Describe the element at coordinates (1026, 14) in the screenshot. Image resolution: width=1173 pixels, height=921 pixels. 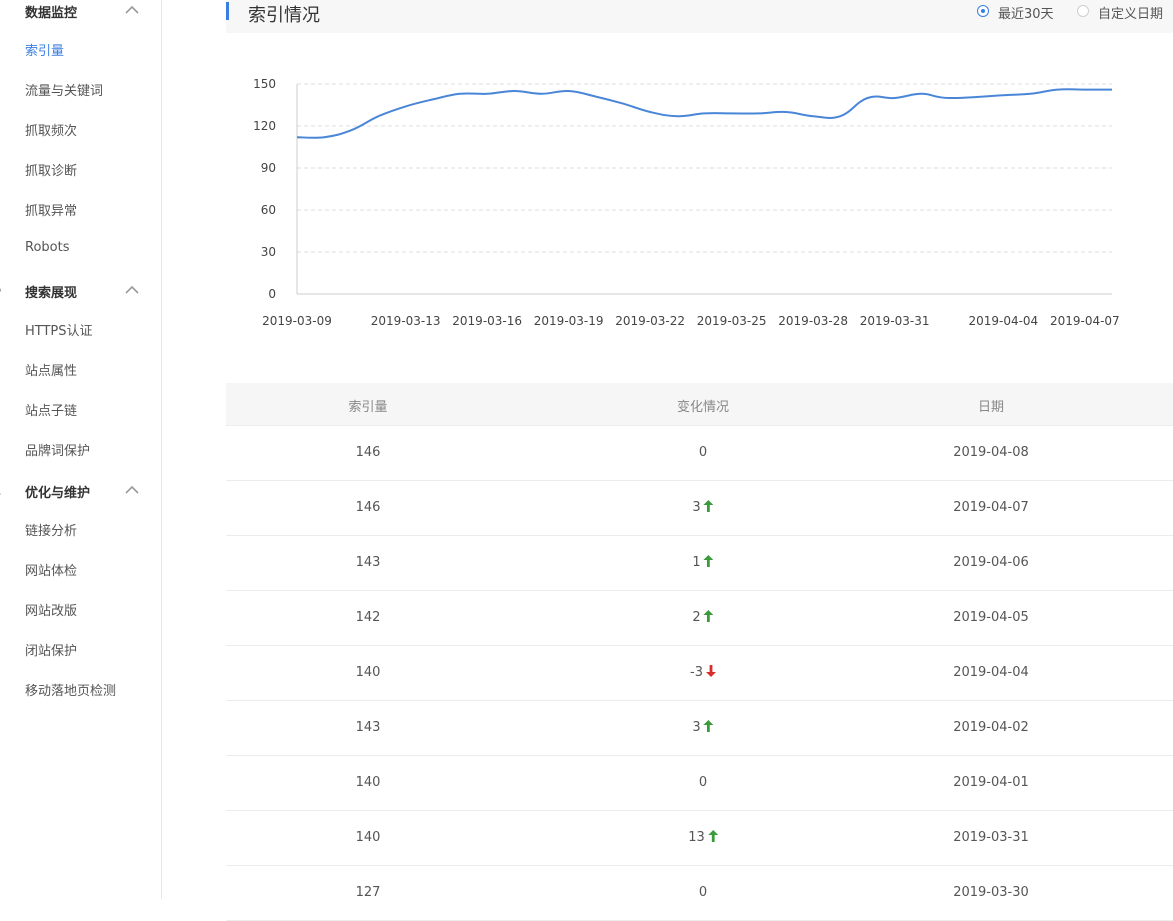
I see `radio-label: 最近30天` at that location.